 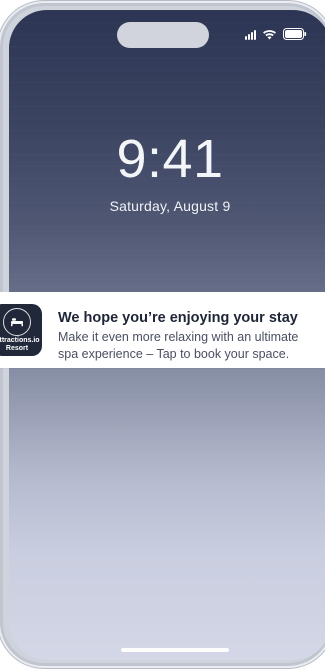 I want to click on home-indicator, so click(x=175, y=650).